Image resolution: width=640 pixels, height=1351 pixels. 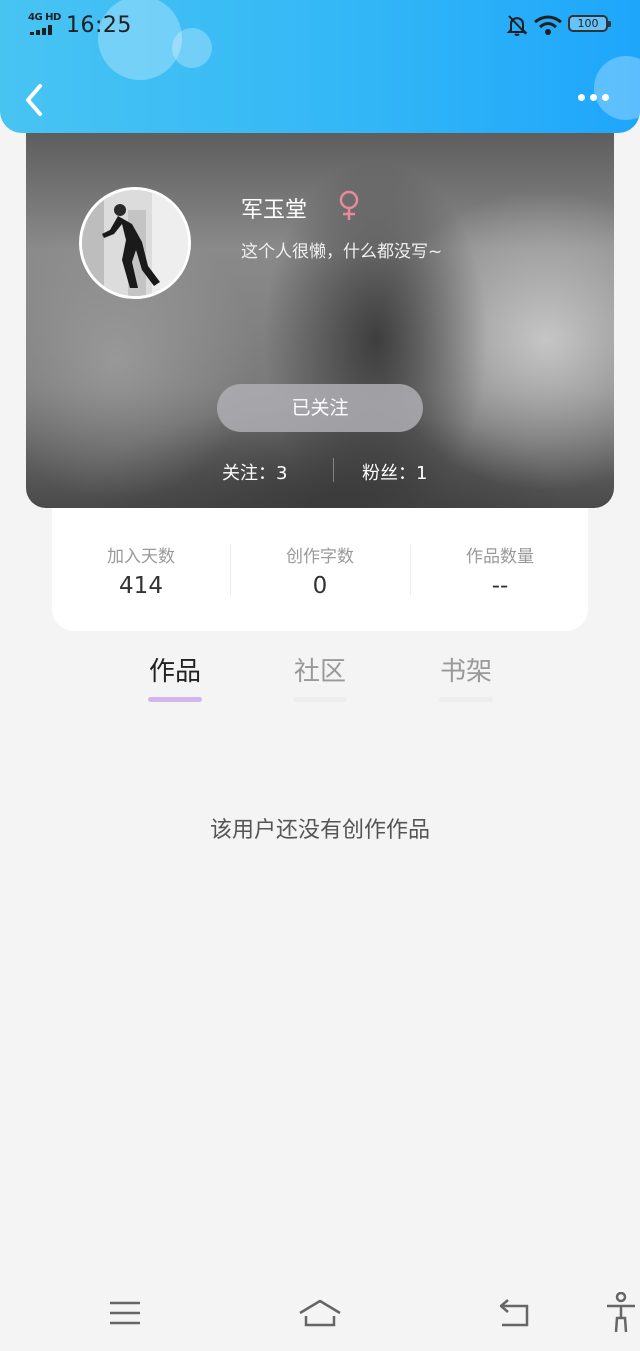 I want to click on back-arrow-icon, so click(x=35, y=100).